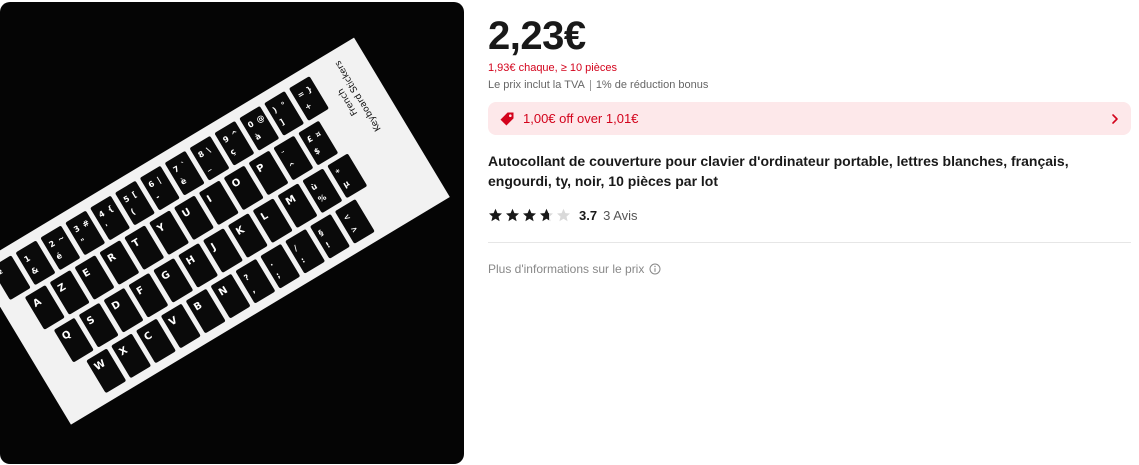  I want to click on review-count-link: 3 Avis, so click(620, 215).